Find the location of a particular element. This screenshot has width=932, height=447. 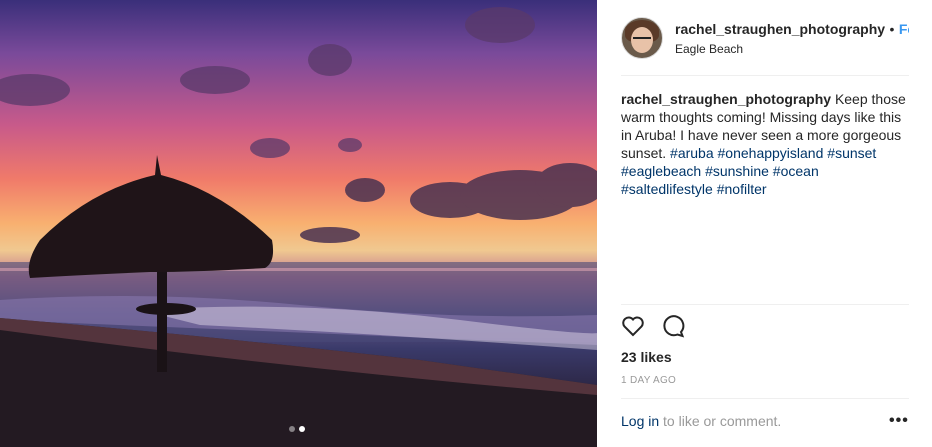

location-link: Eagle Beach is located at coordinates (792, 49).